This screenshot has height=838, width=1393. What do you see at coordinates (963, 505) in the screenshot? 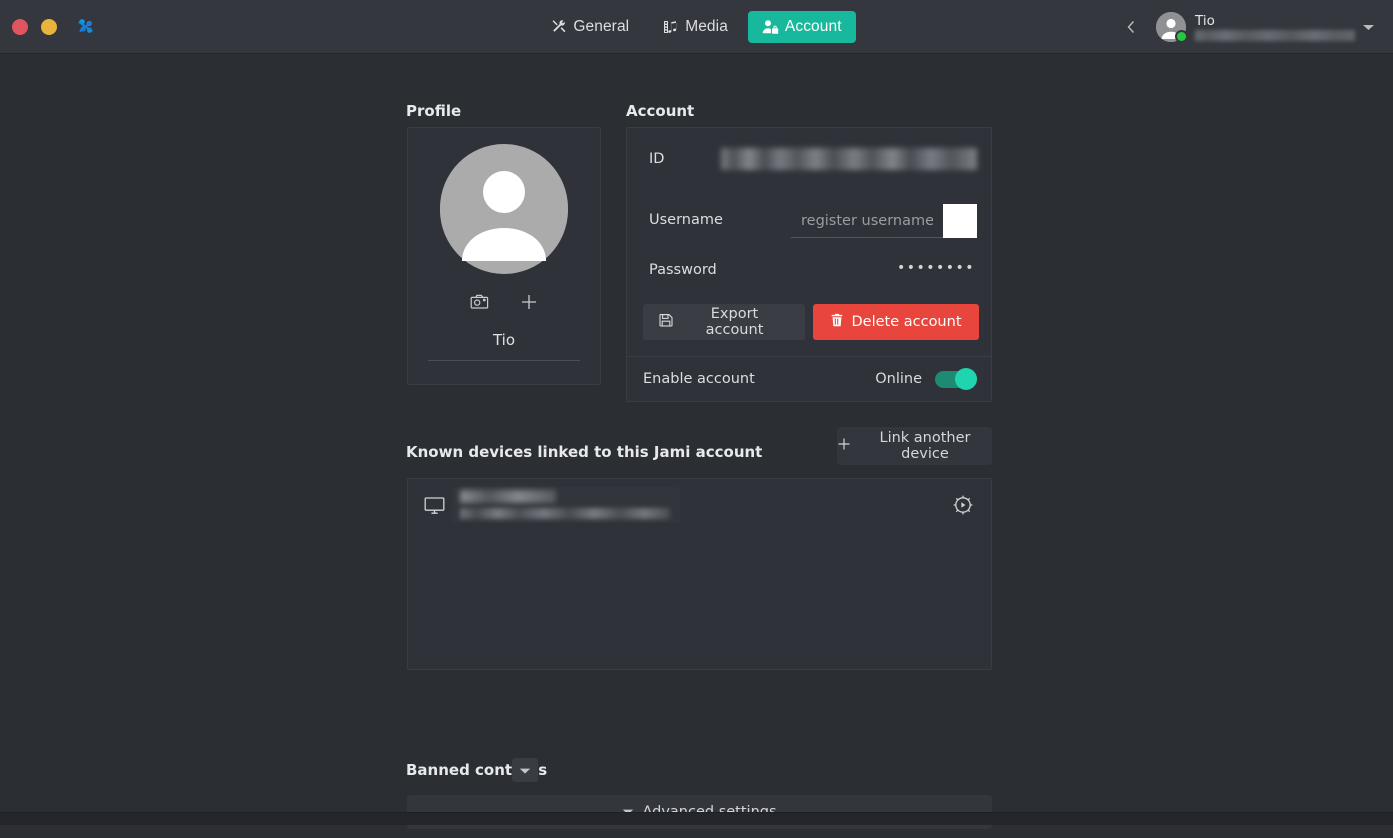
I see `gear-icon` at bounding box center [963, 505].